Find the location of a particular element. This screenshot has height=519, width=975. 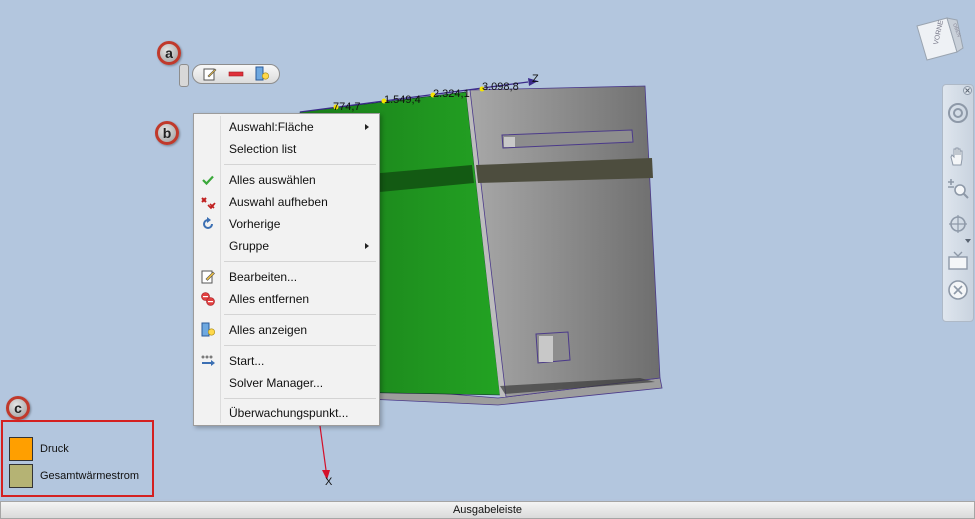

edit-button is located at coordinates (210, 74).